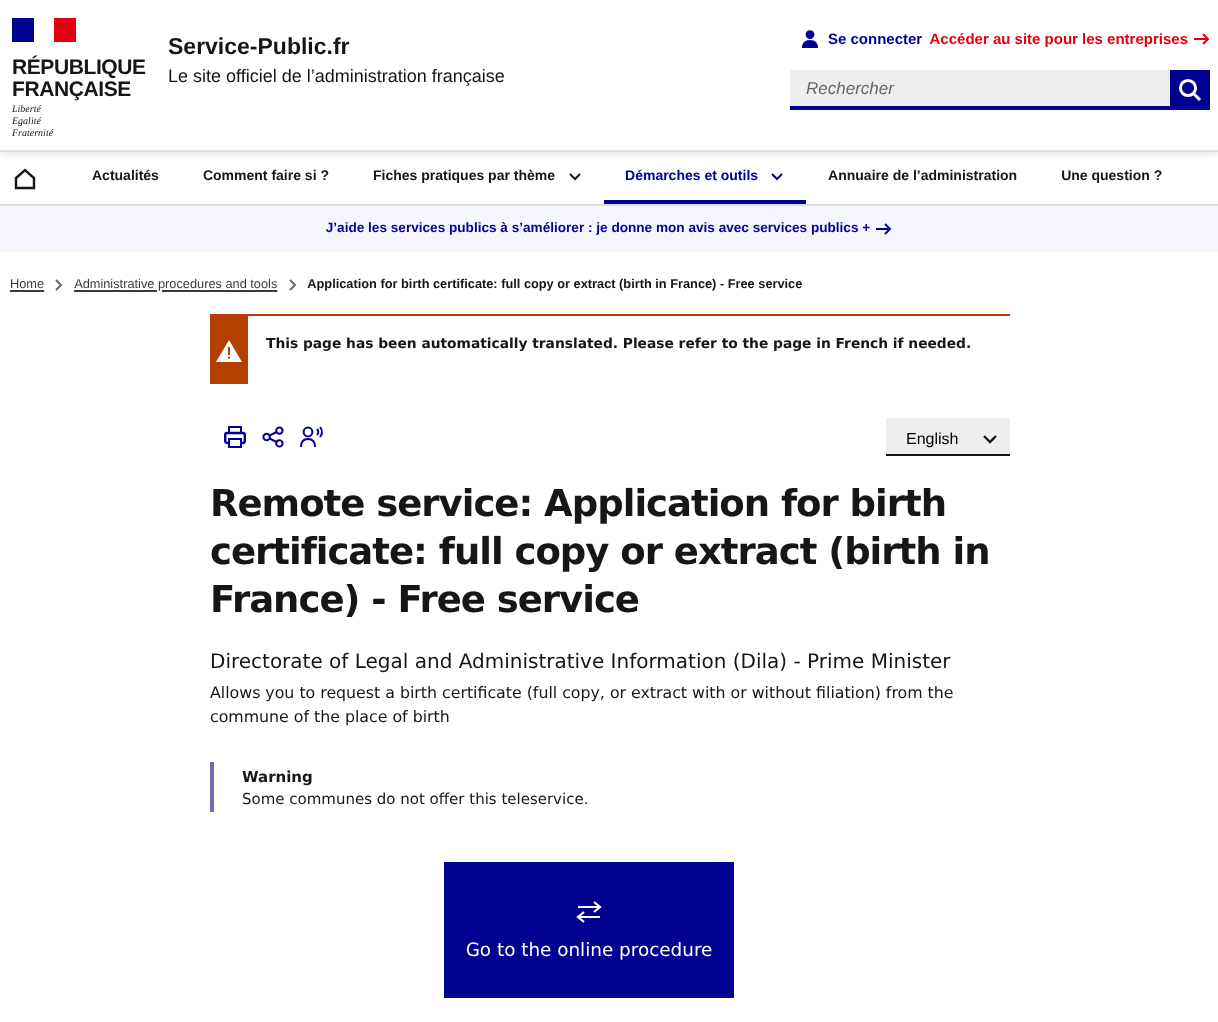  Describe the element at coordinates (990, 438) in the screenshot. I see `chevron-down-icon` at that location.